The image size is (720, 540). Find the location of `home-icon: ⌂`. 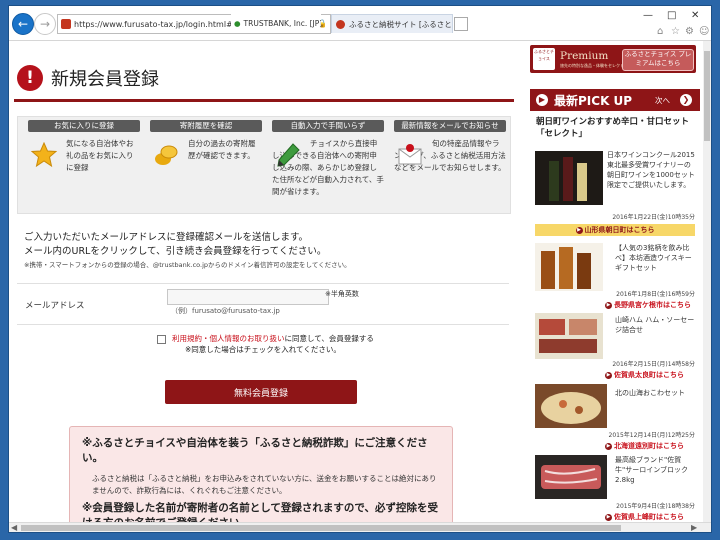

home-icon: ⌂ is located at coordinates (660, 31).